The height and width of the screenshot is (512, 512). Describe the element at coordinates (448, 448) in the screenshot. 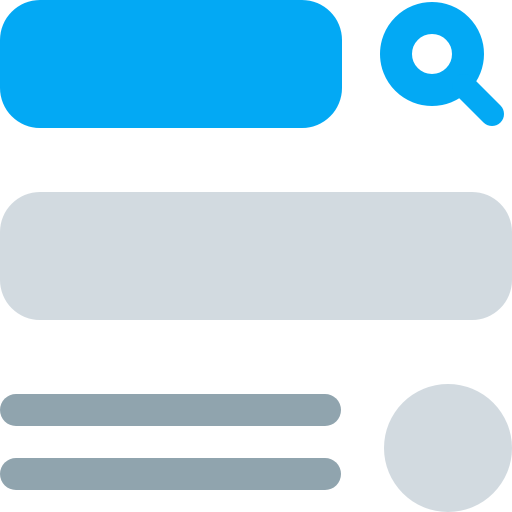

I see `avatar` at that location.